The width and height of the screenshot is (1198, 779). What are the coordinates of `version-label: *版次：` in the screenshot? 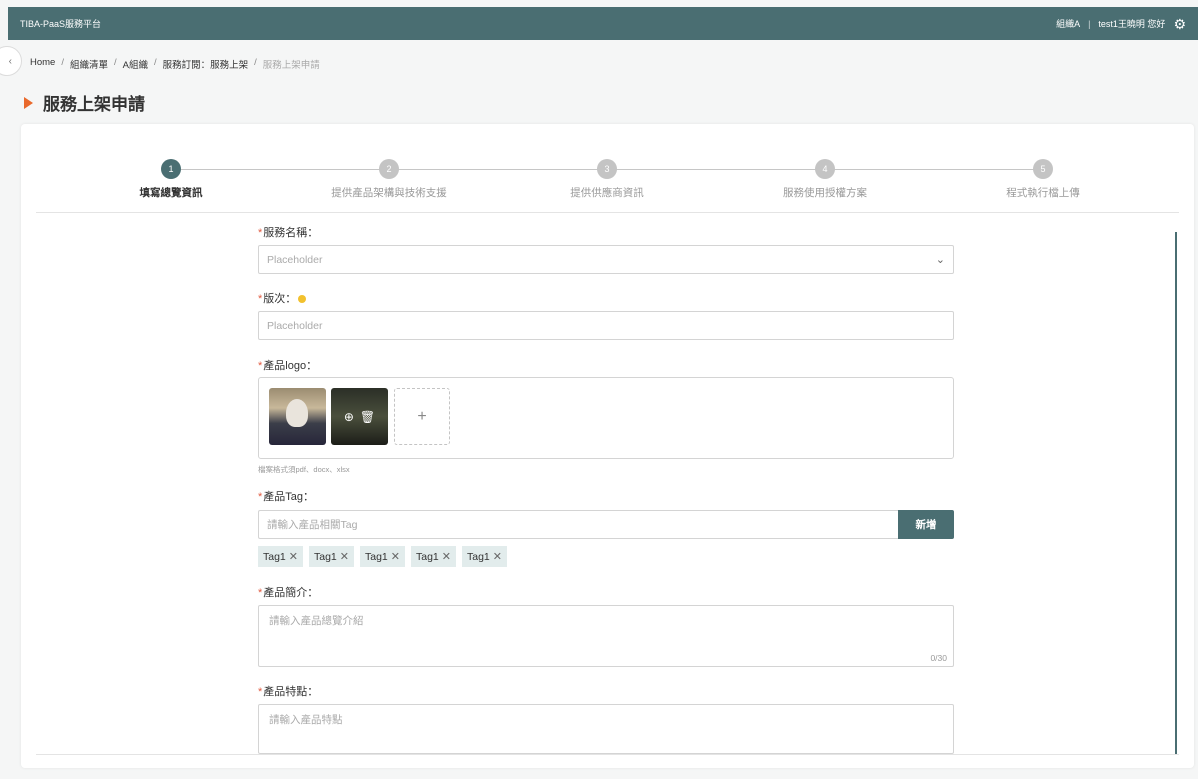 It's located at (282, 298).